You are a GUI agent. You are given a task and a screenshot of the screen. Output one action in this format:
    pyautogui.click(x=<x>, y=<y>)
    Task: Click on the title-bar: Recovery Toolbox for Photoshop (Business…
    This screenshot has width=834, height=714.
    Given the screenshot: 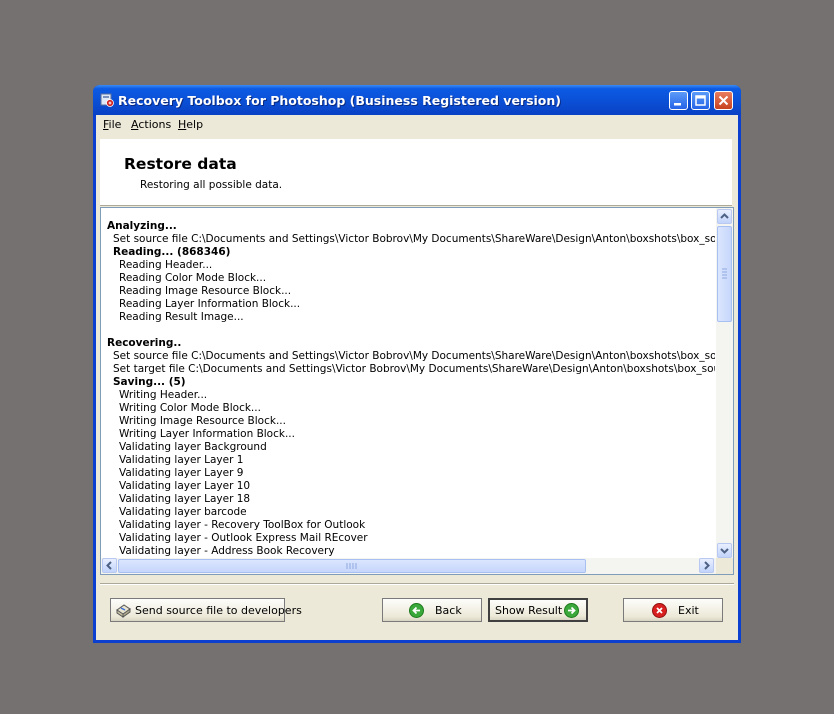 What is the action you would take?
    pyautogui.click(x=417, y=100)
    